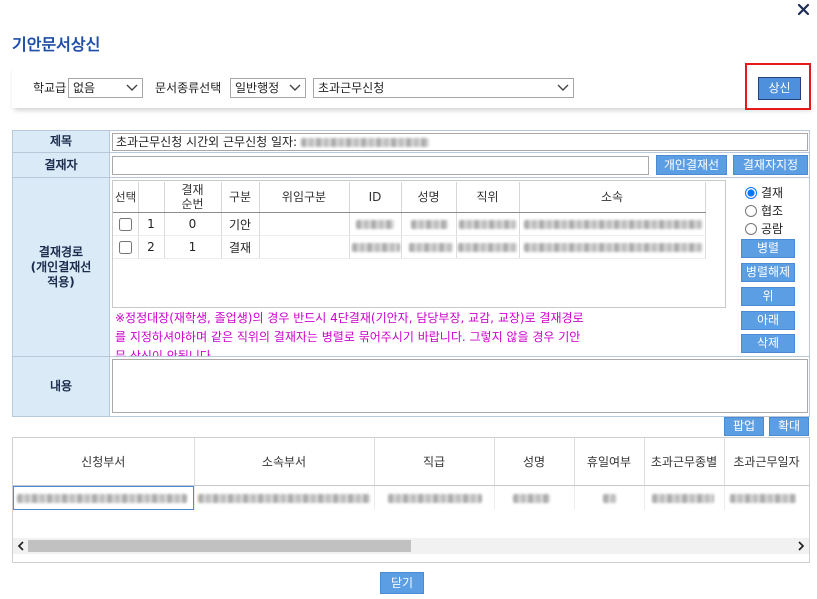 This screenshot has width=817, height=599. What do you see at coordinates (803, 9) in the screenshot?
I see `close-icon` at bounding box center [803, 9].